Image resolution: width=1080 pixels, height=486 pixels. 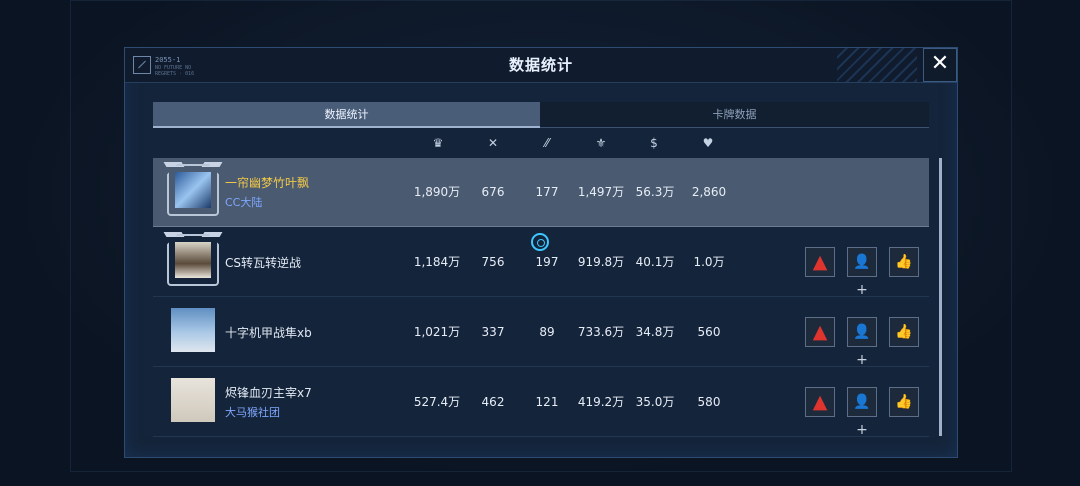 I want to click on stat-headshots: 89, so click(x=547, y=332).